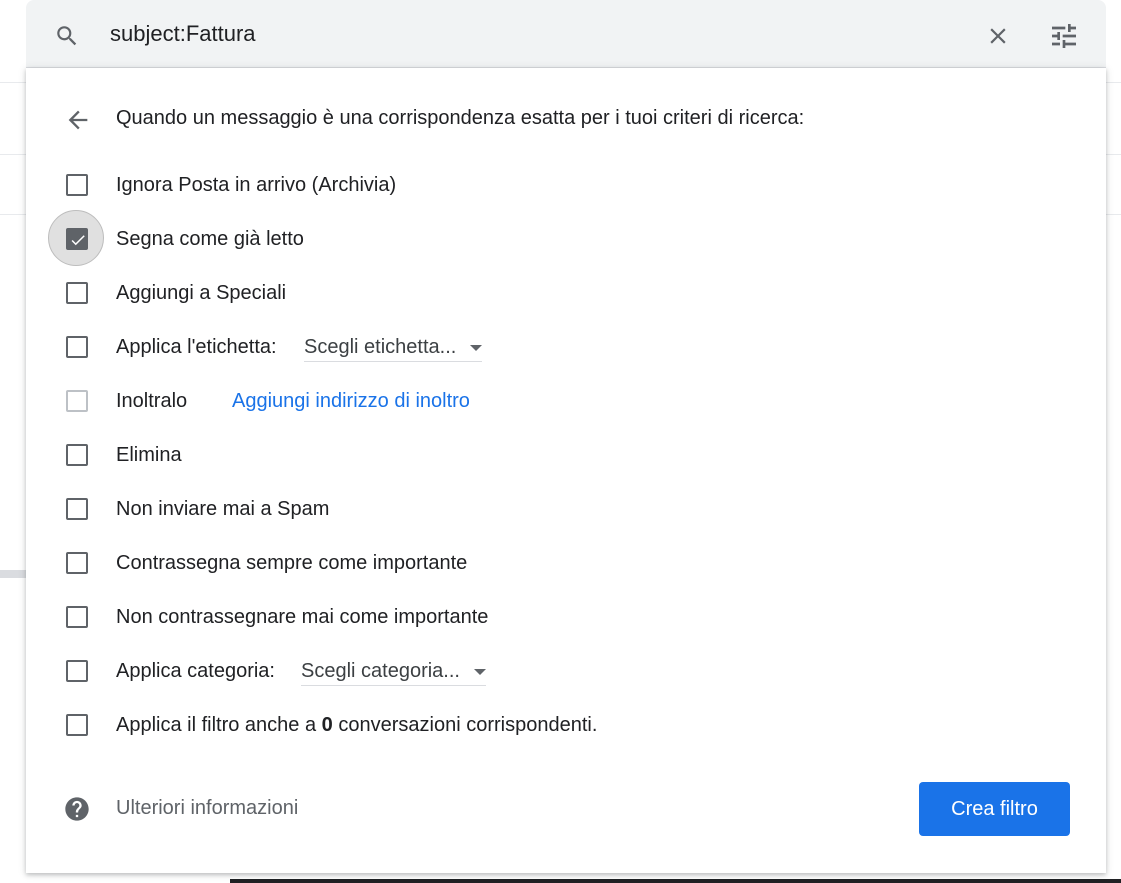  I want to click on matching-count: 0, so click(327, 725).